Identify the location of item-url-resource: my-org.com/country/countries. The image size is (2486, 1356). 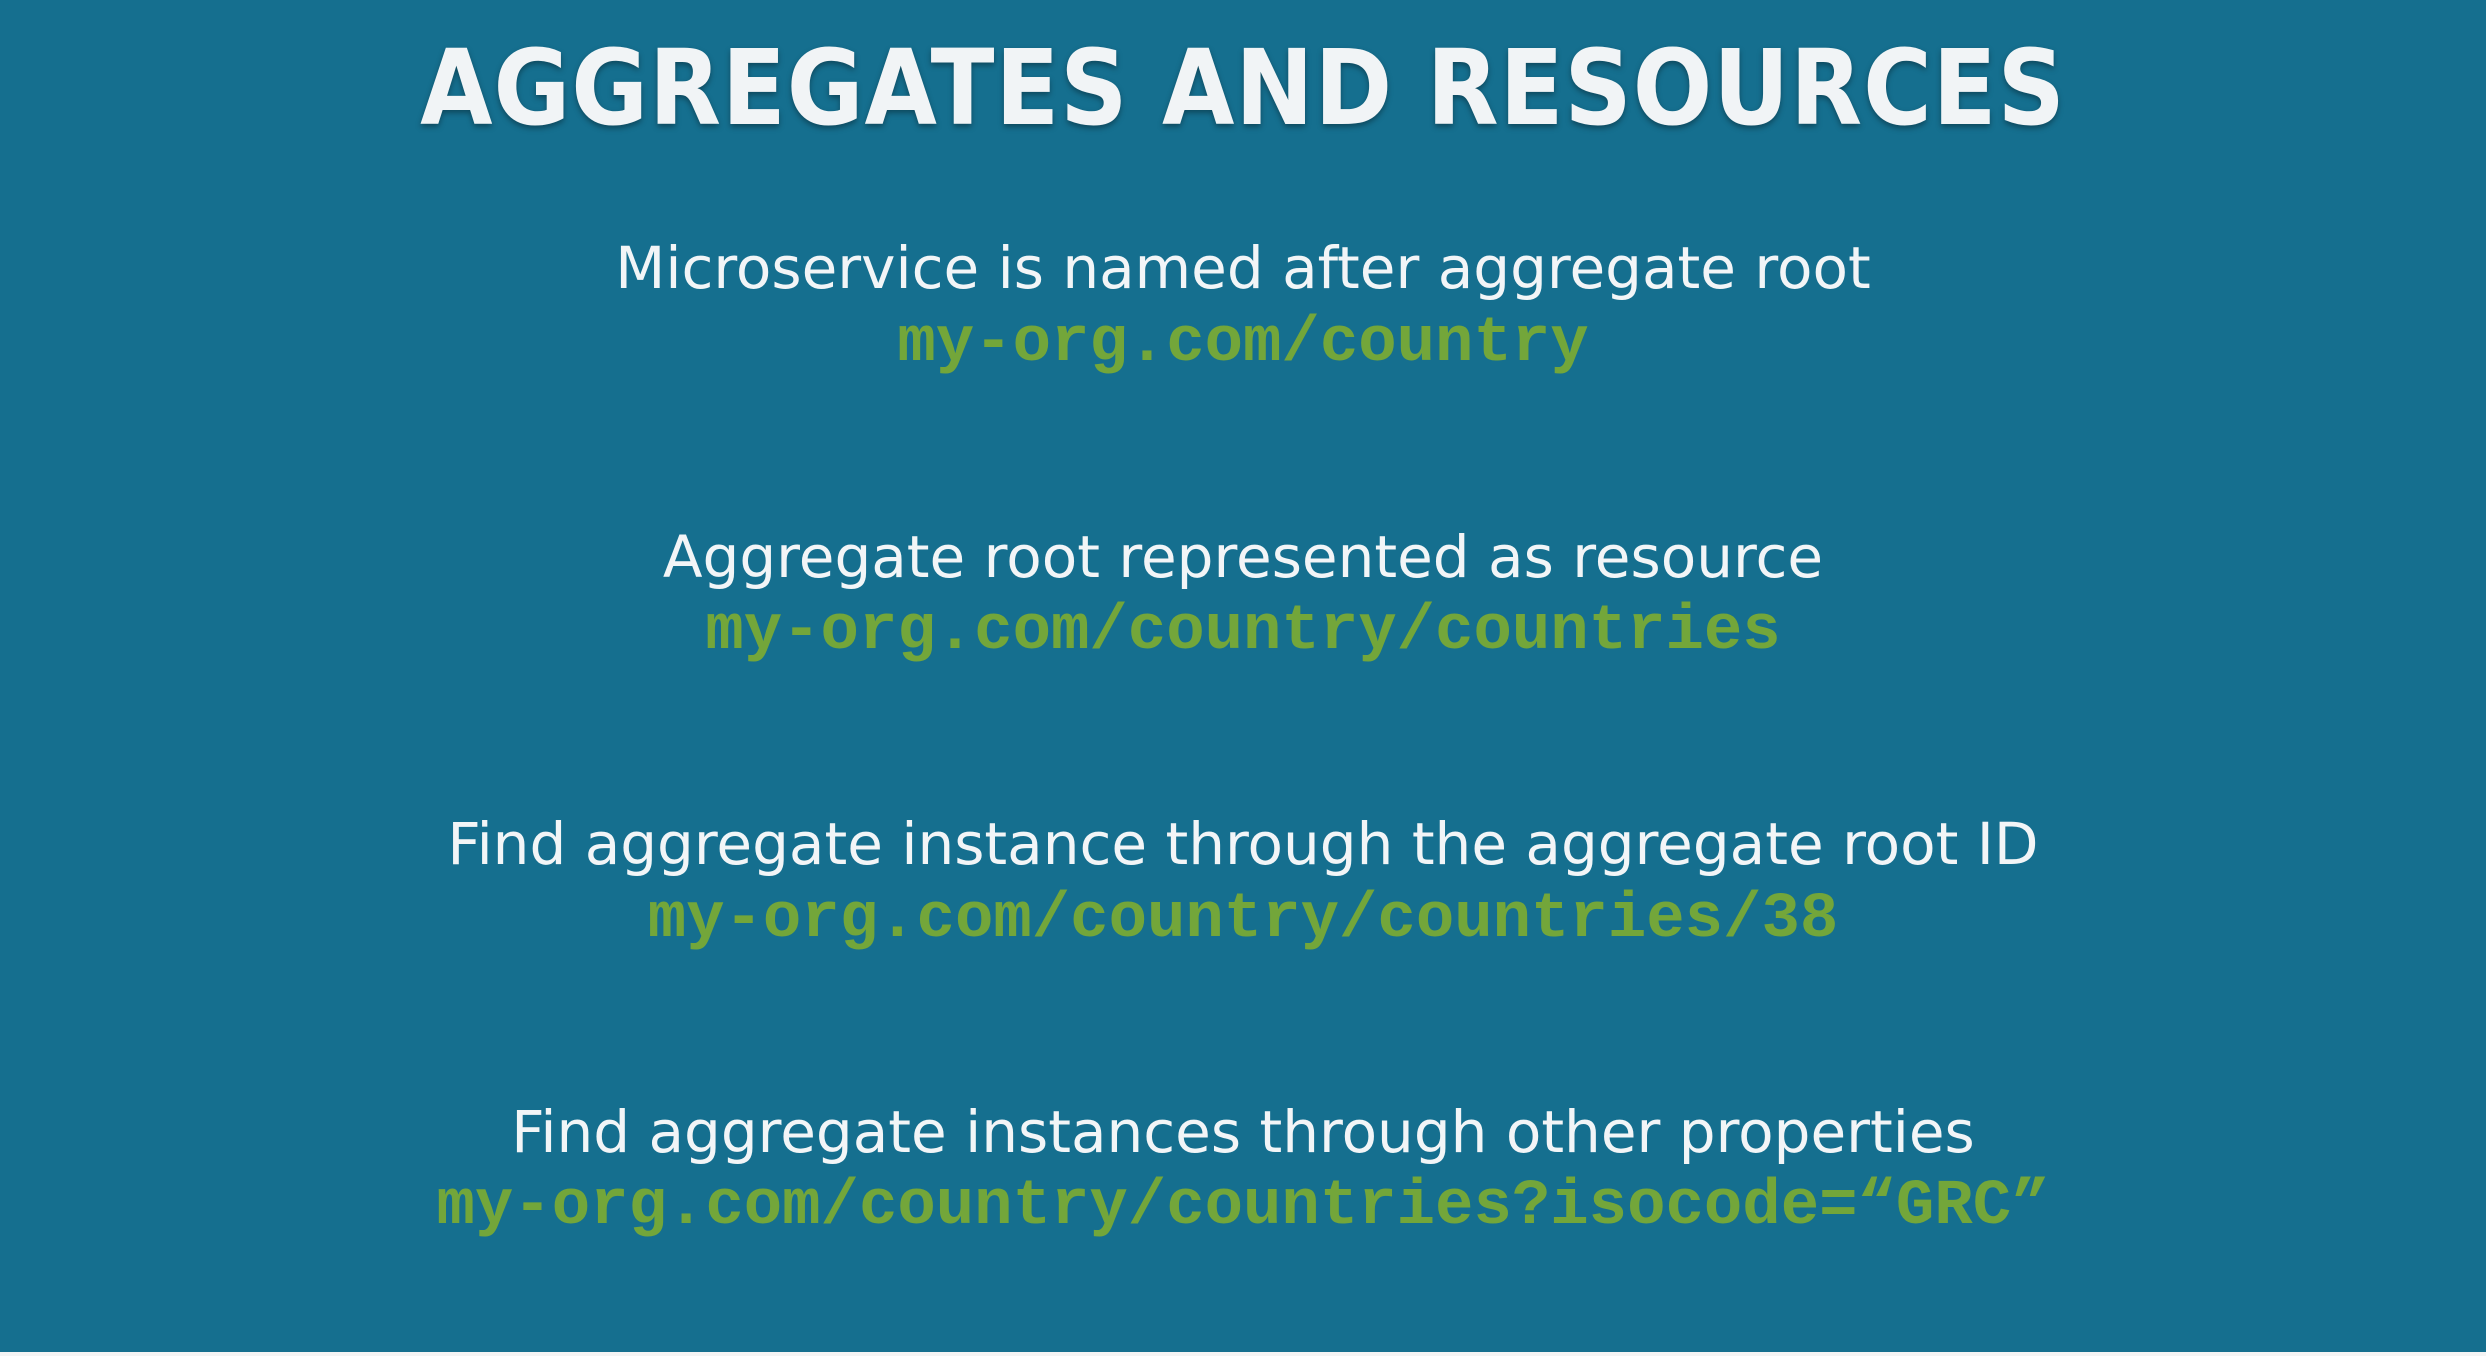
(1243, 632).